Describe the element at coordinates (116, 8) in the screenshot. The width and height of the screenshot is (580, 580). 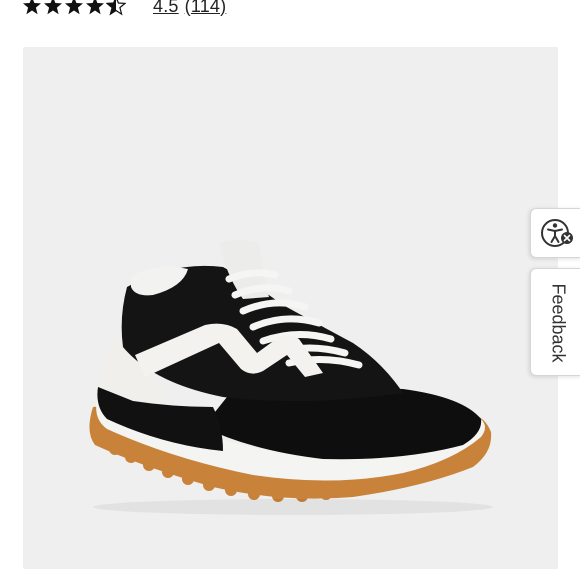
I see `star-half-icon` at that location.